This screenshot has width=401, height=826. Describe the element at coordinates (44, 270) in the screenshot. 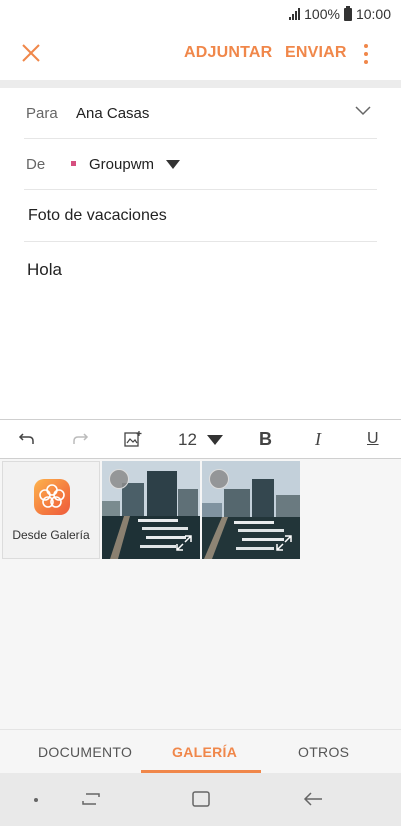

I see `message-body: Hola` at that location.